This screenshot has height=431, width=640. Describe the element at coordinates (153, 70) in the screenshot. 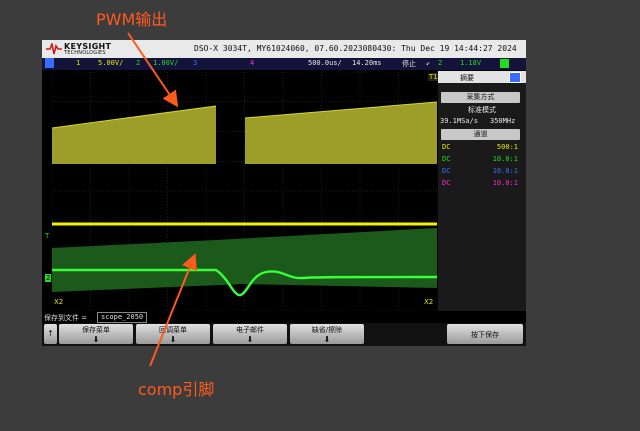

I see `pwm-arrow` at that location.